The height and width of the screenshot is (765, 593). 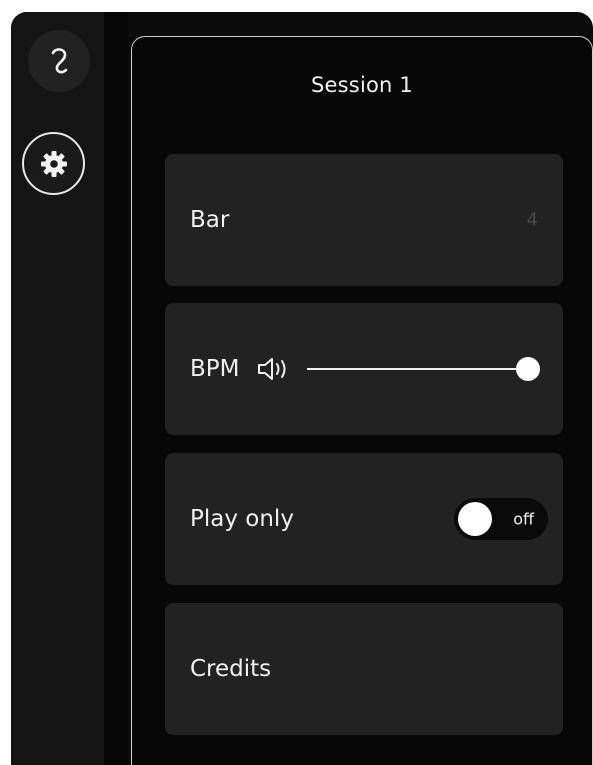 I want to click on toggle-knob, so click(x=475, y=519).